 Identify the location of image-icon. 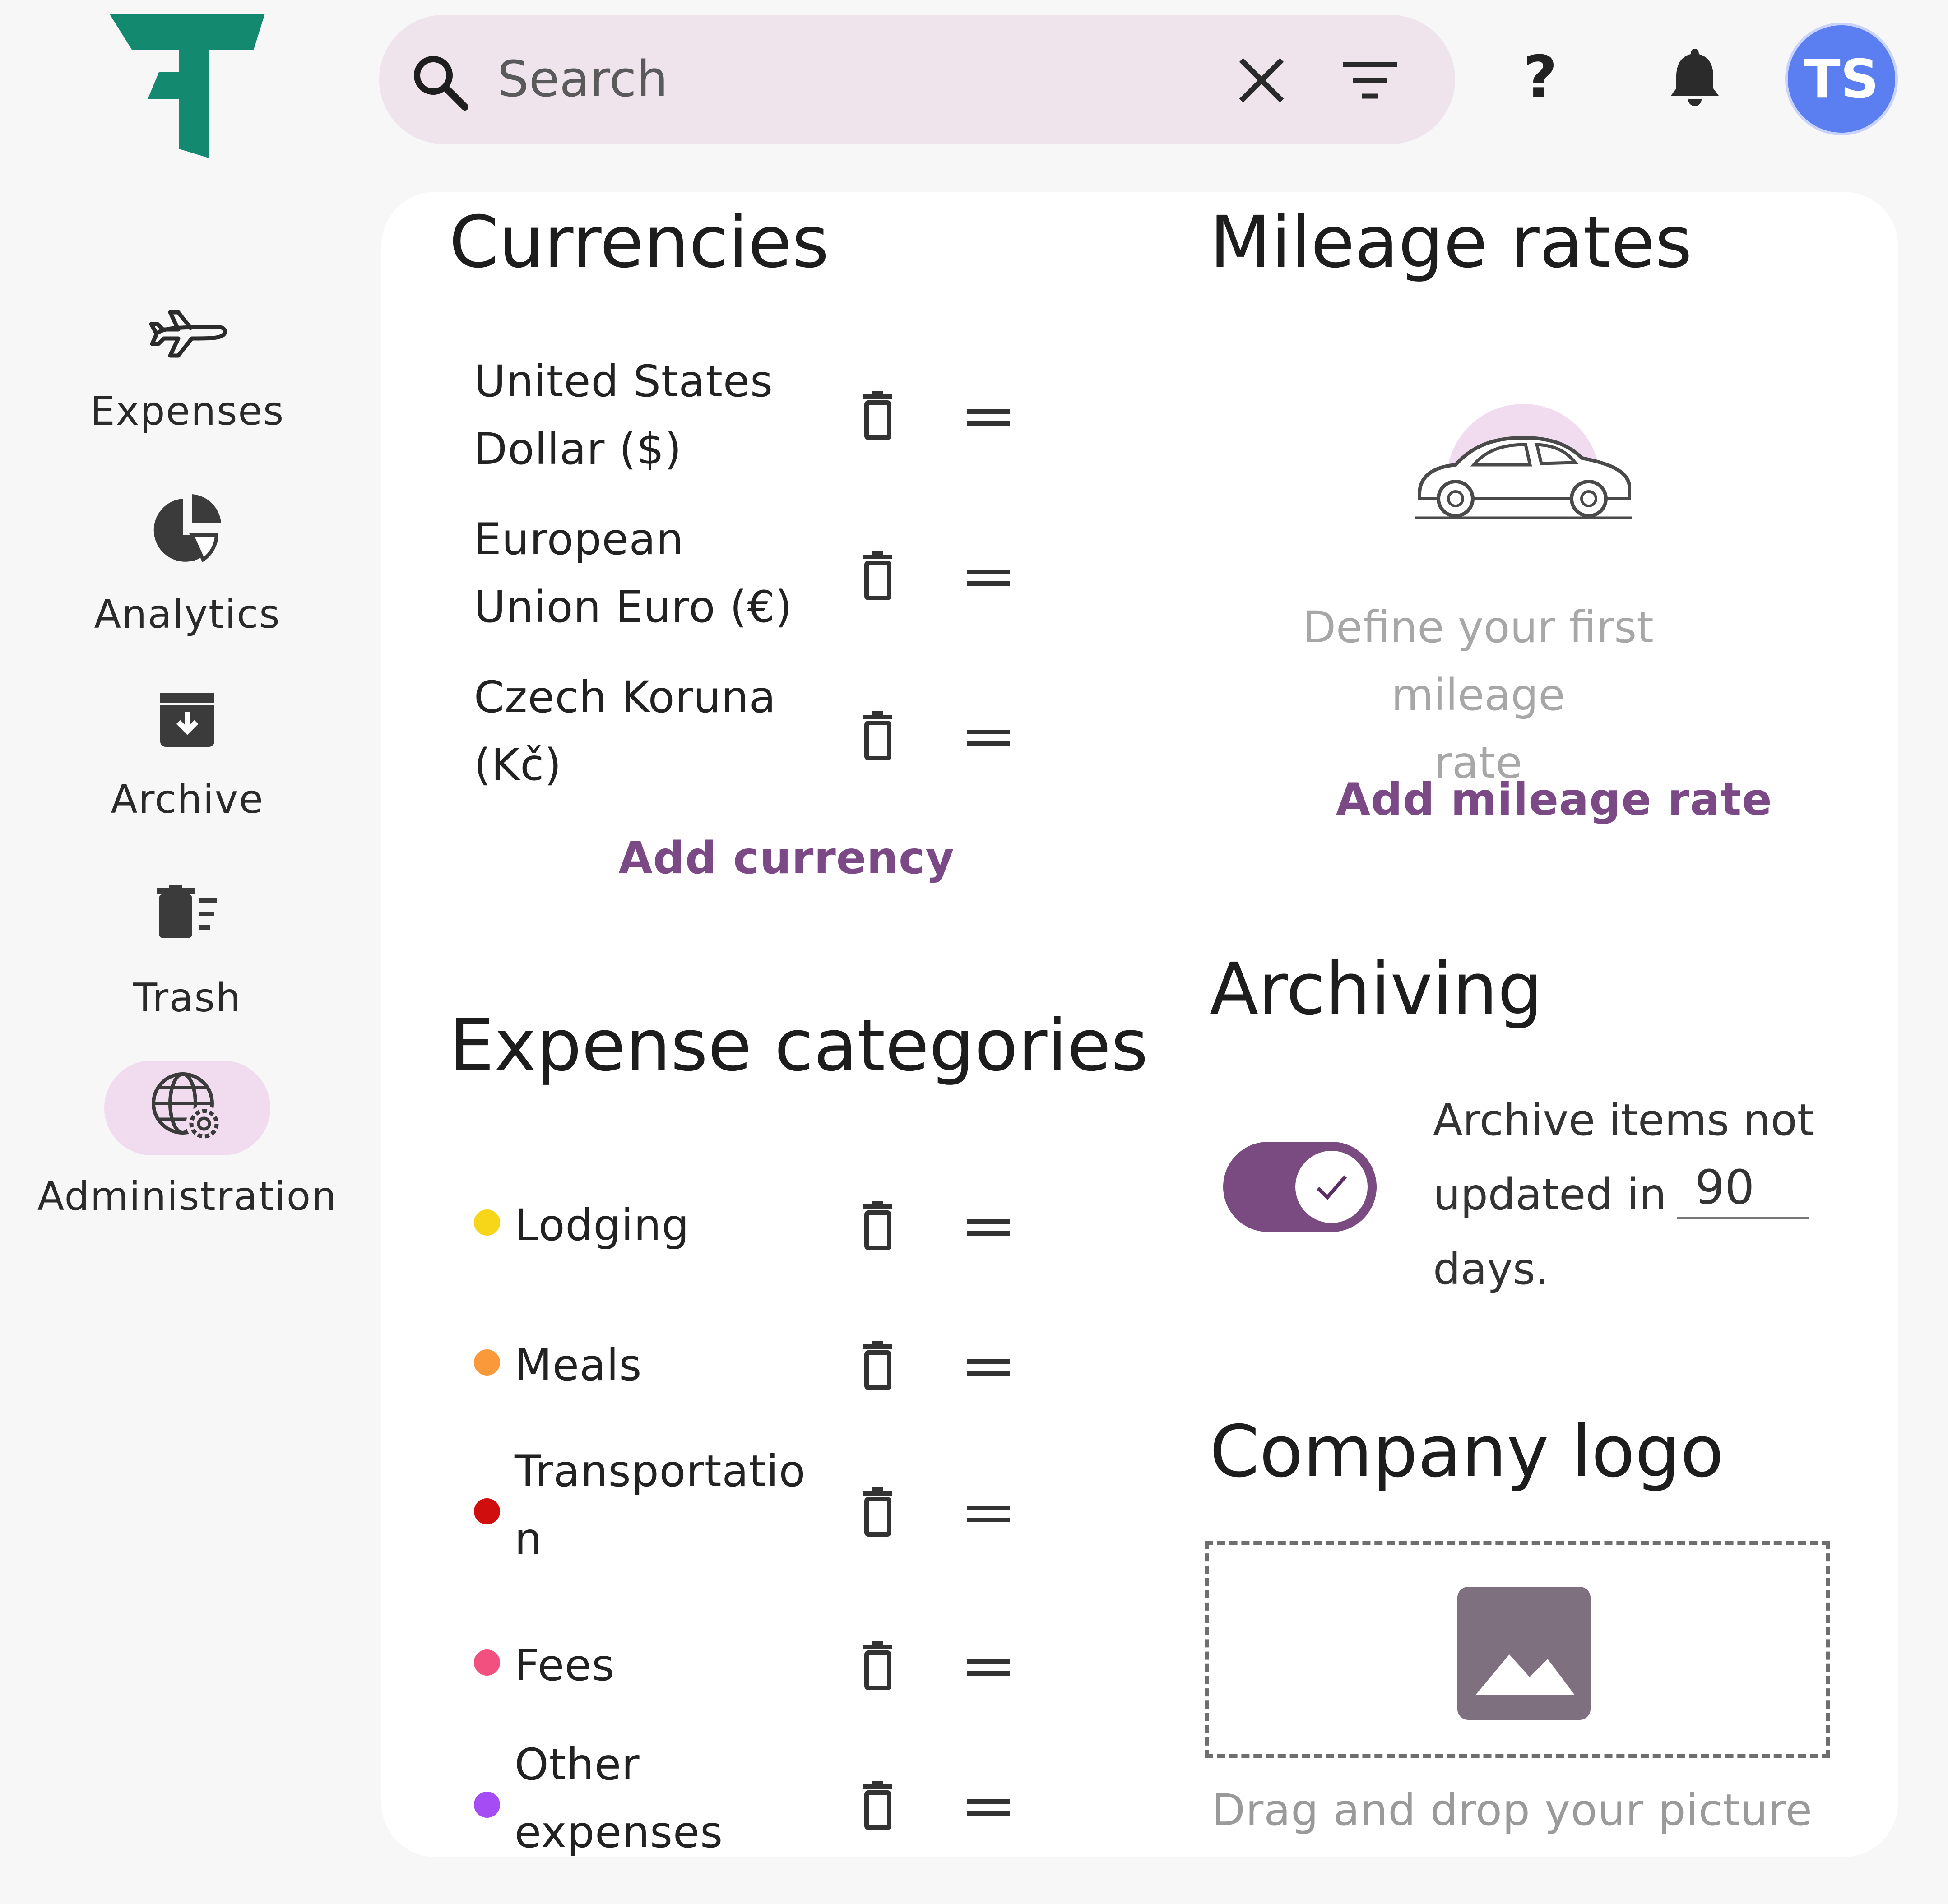
(1524, 1653).